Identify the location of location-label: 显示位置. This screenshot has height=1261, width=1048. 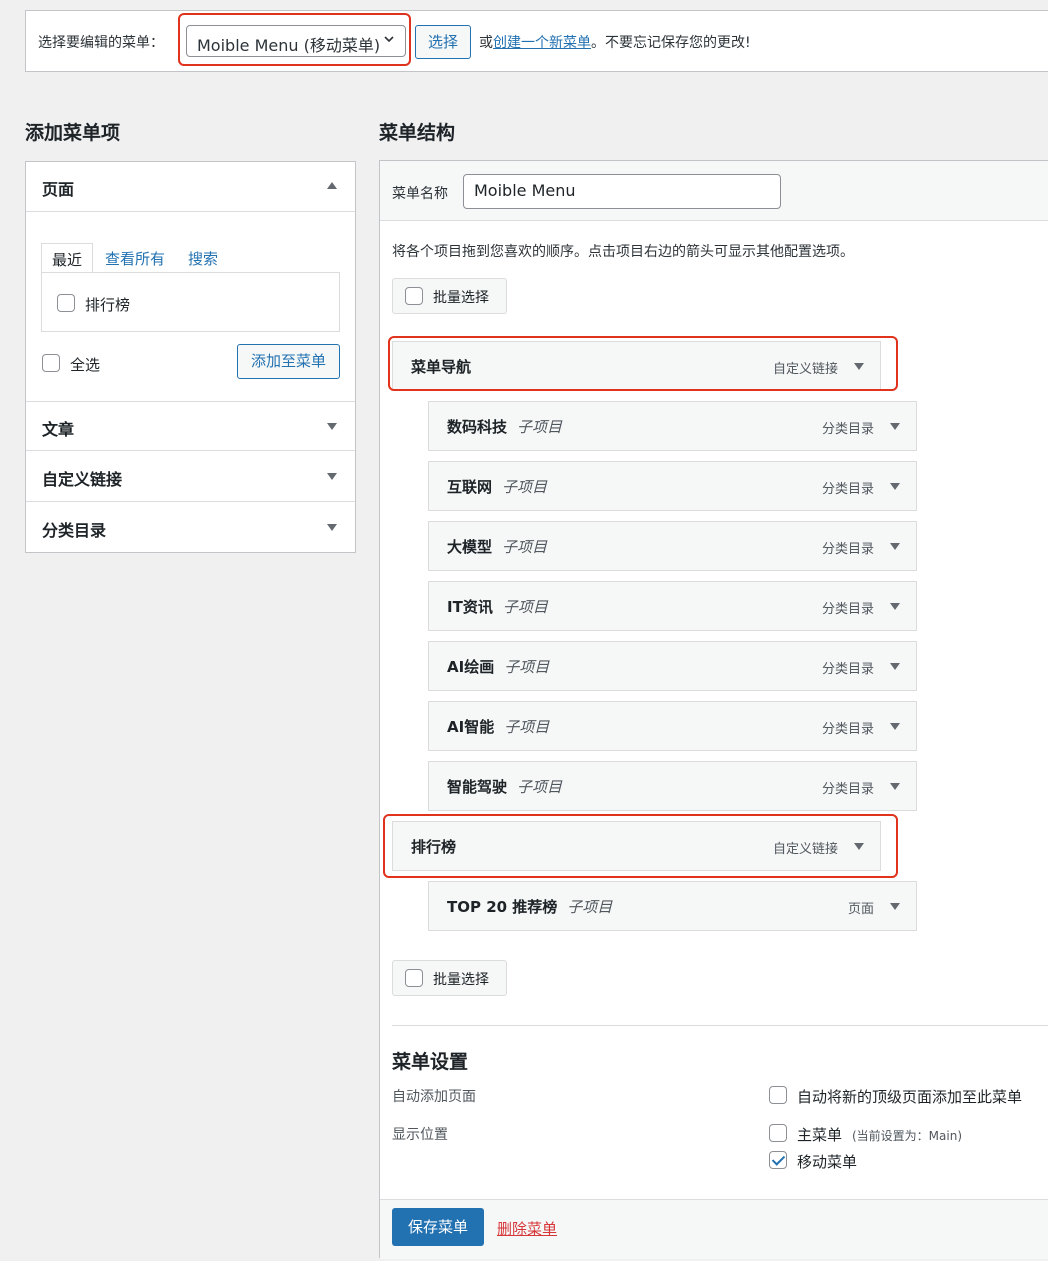
(420, 1135).